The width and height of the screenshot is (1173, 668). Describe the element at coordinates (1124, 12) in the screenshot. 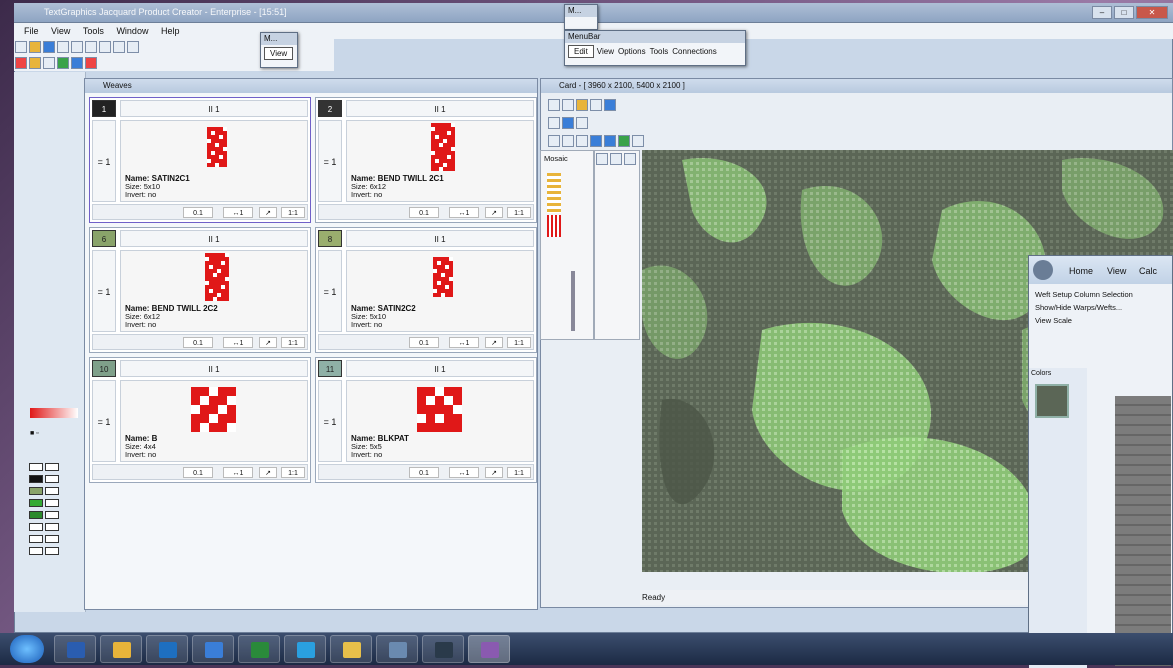

I see `maximize-button: □` at that location.